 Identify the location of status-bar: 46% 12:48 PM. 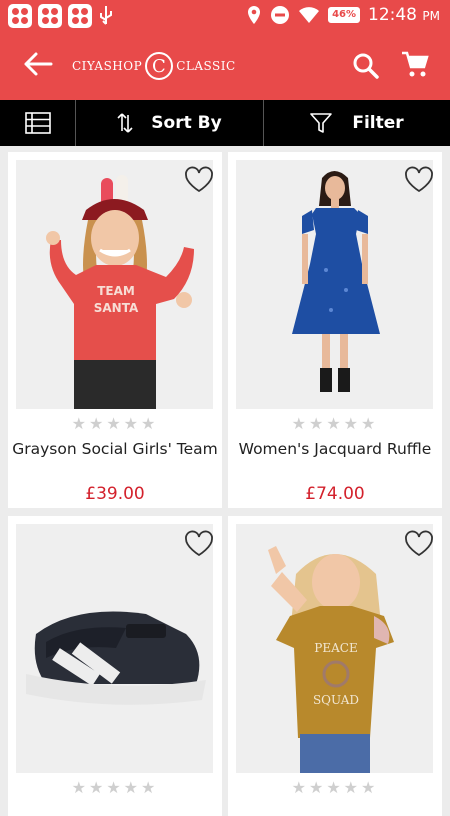
(225, 16).